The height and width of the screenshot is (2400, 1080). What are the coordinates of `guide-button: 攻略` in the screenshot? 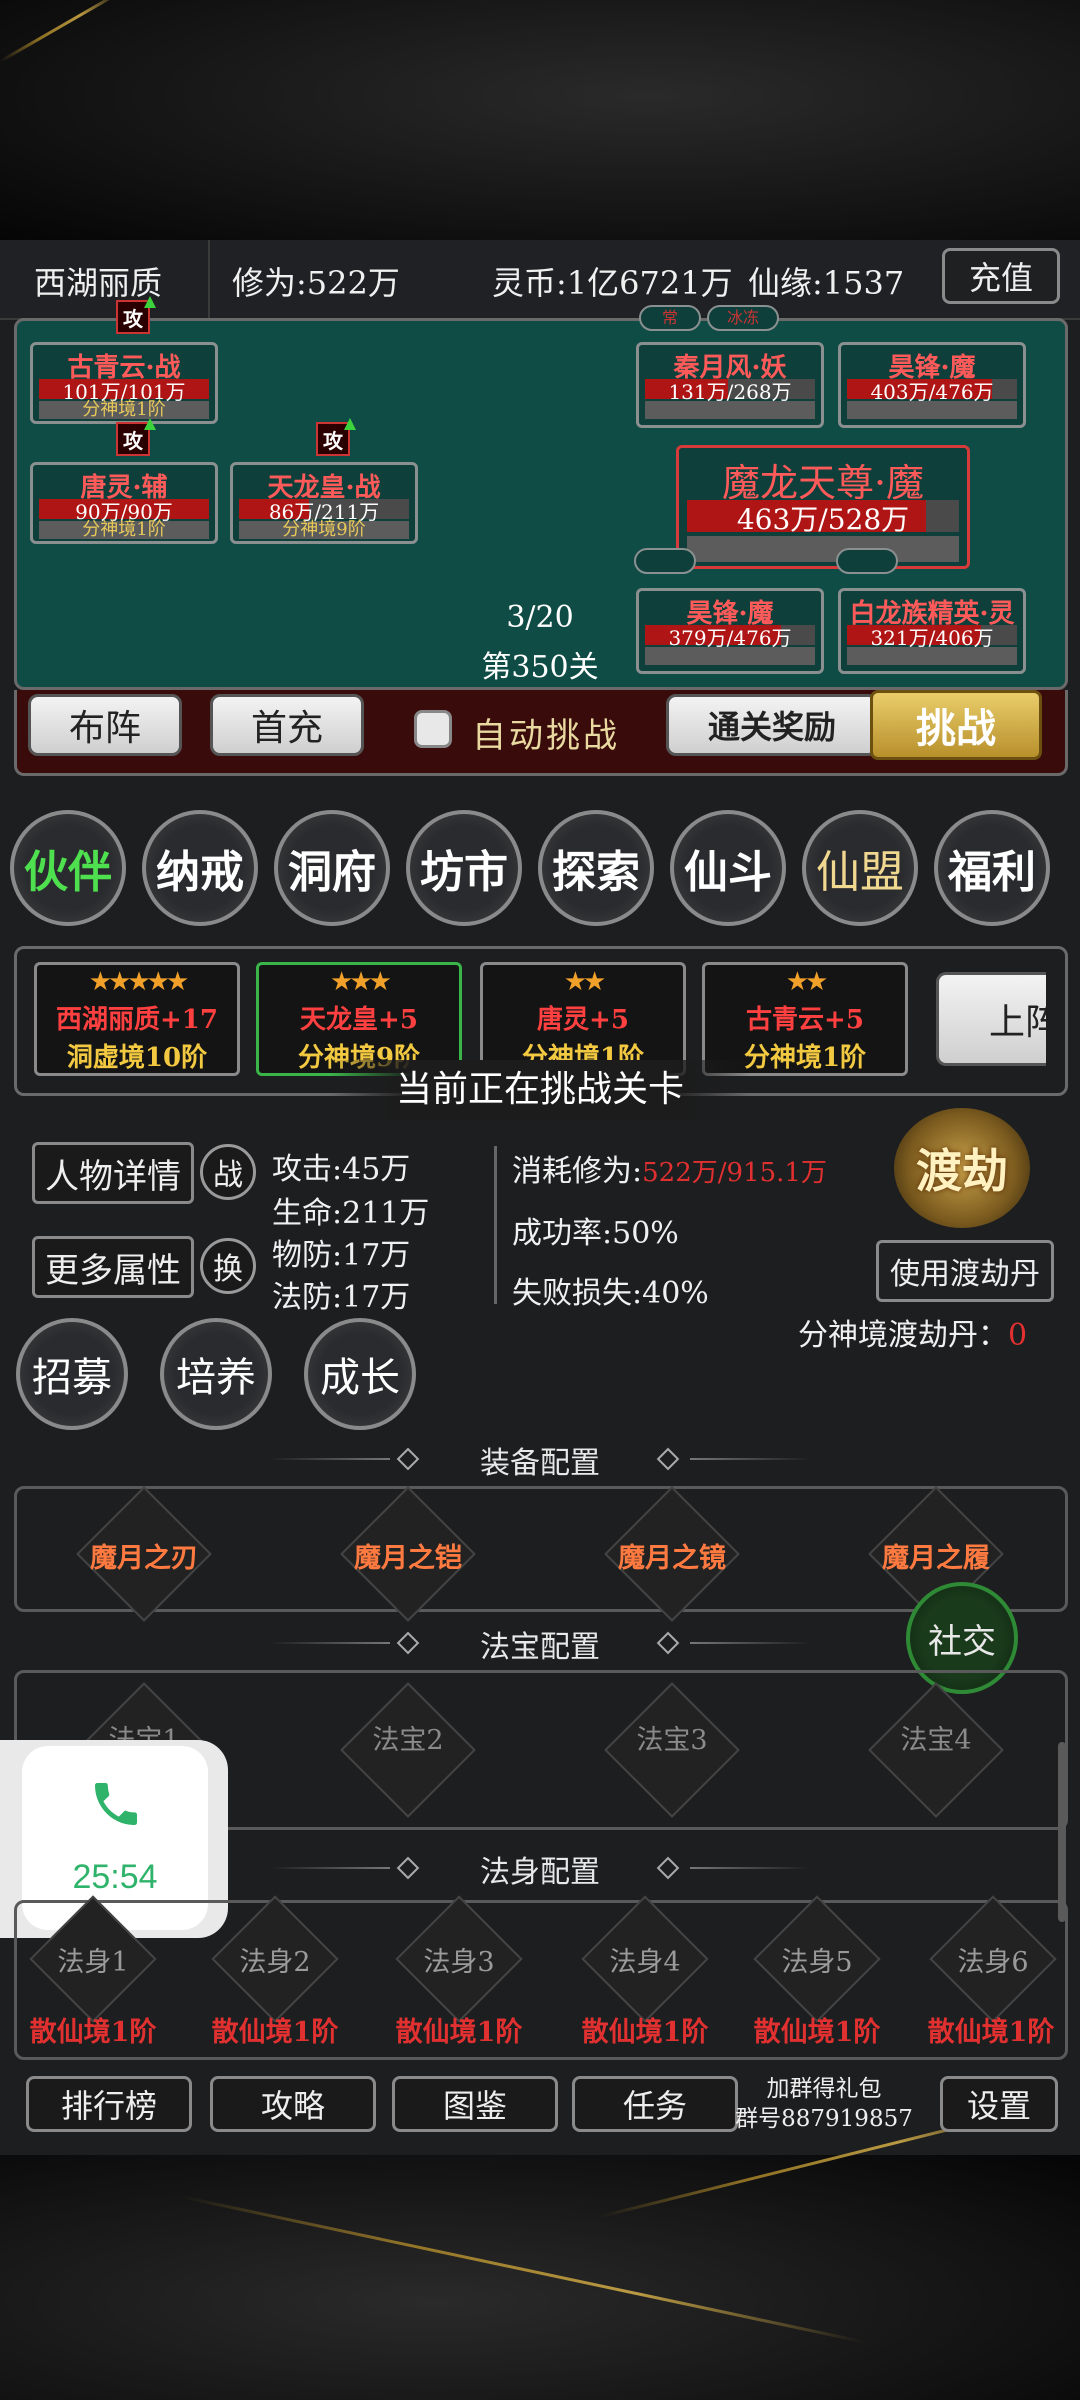 It's located at (293, 2104).